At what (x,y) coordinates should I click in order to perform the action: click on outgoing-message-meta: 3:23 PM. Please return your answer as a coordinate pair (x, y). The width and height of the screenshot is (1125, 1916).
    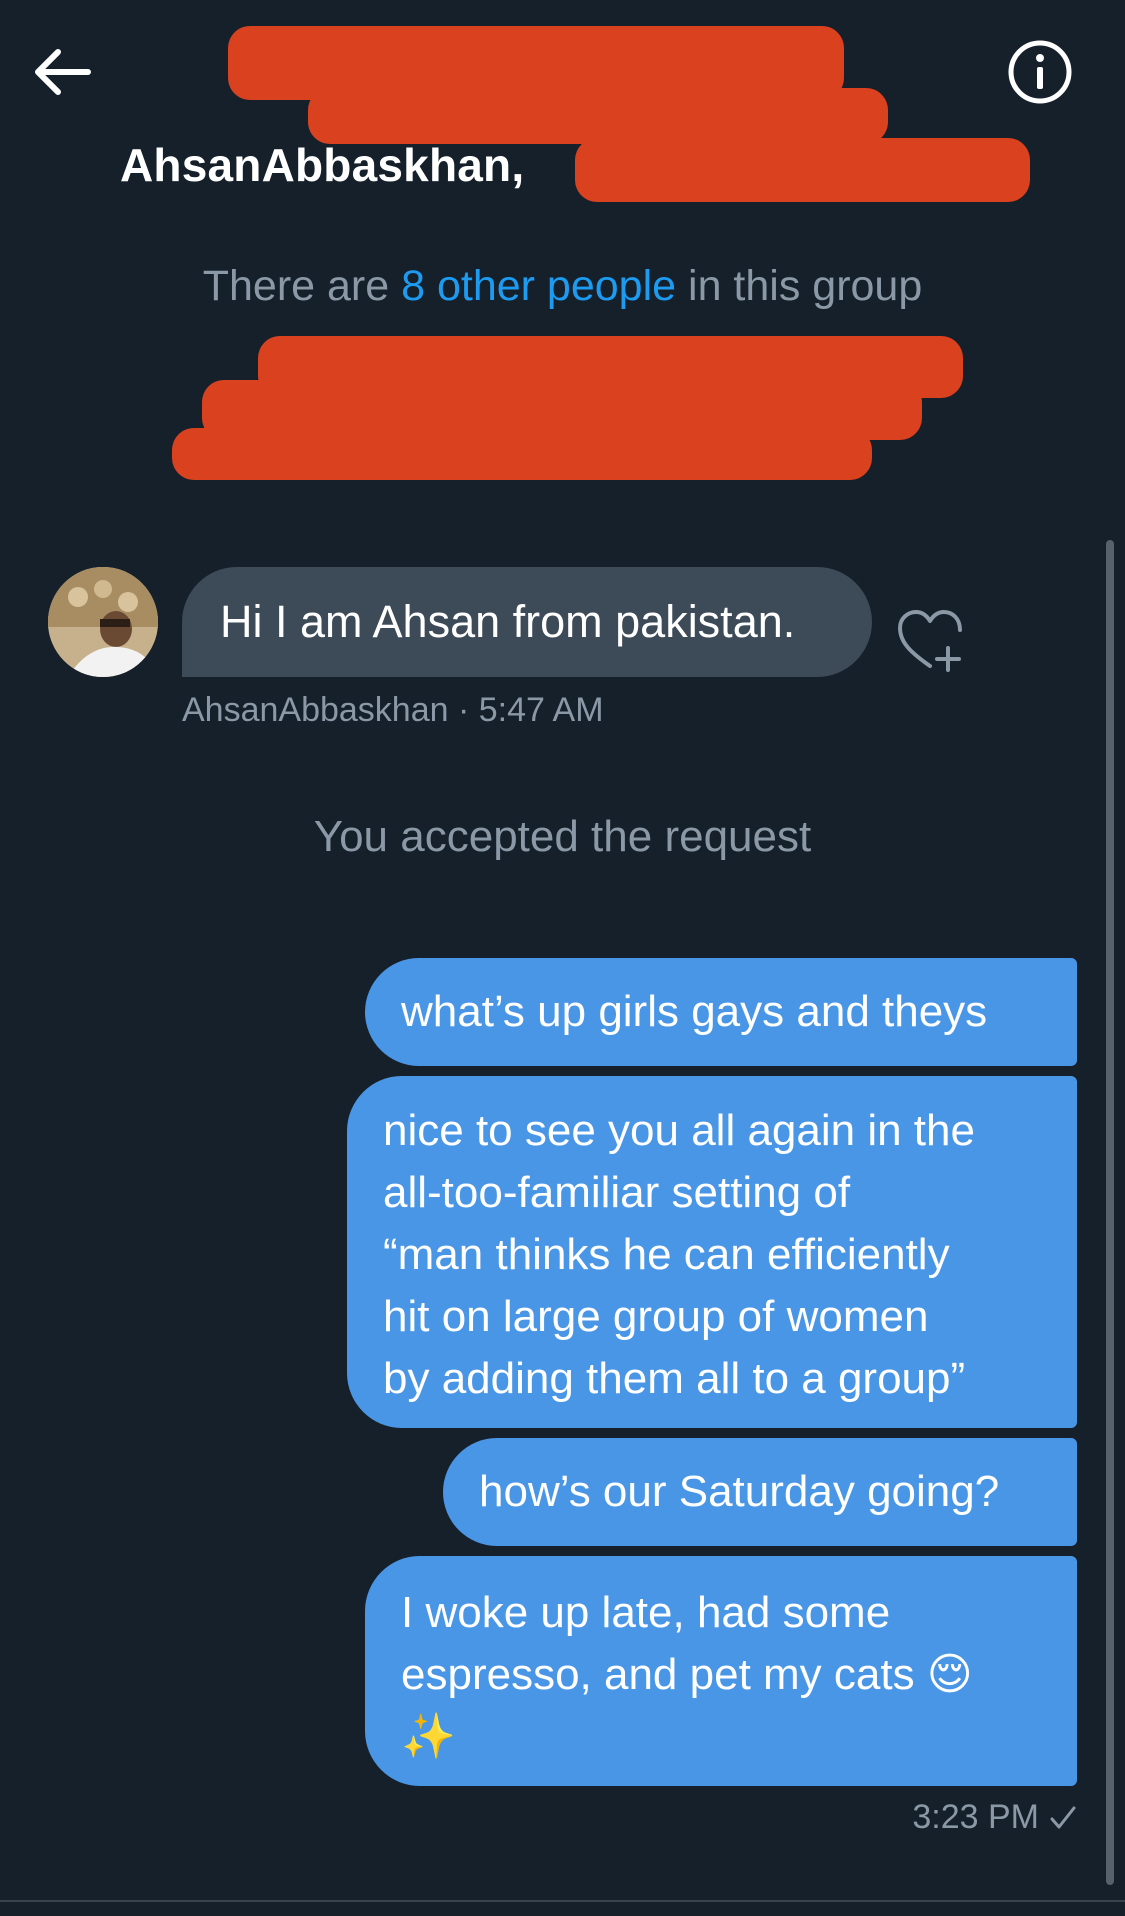
    Looking at the image, I should click on (994, 1817).